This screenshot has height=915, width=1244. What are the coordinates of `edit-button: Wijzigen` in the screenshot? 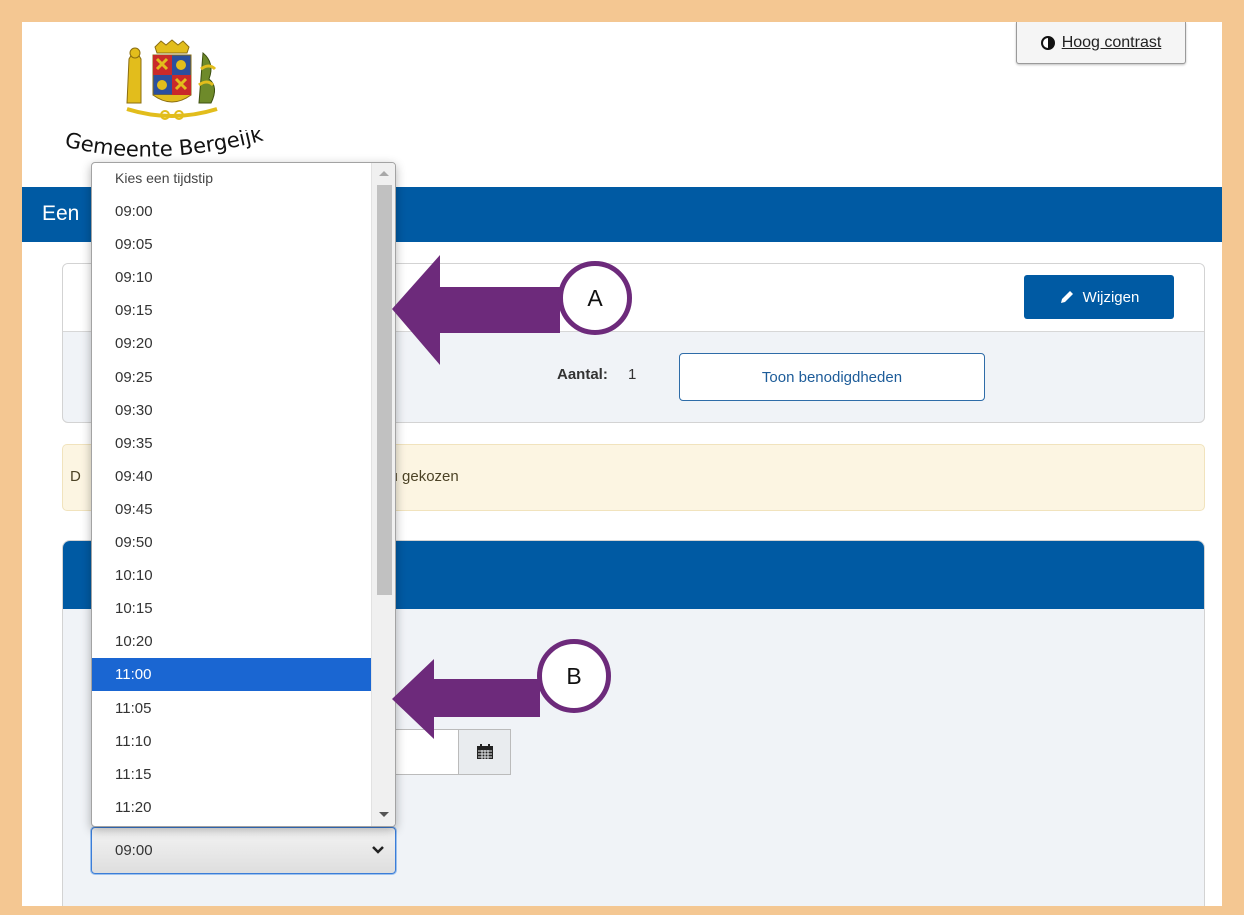 It's located at (1099, 297).